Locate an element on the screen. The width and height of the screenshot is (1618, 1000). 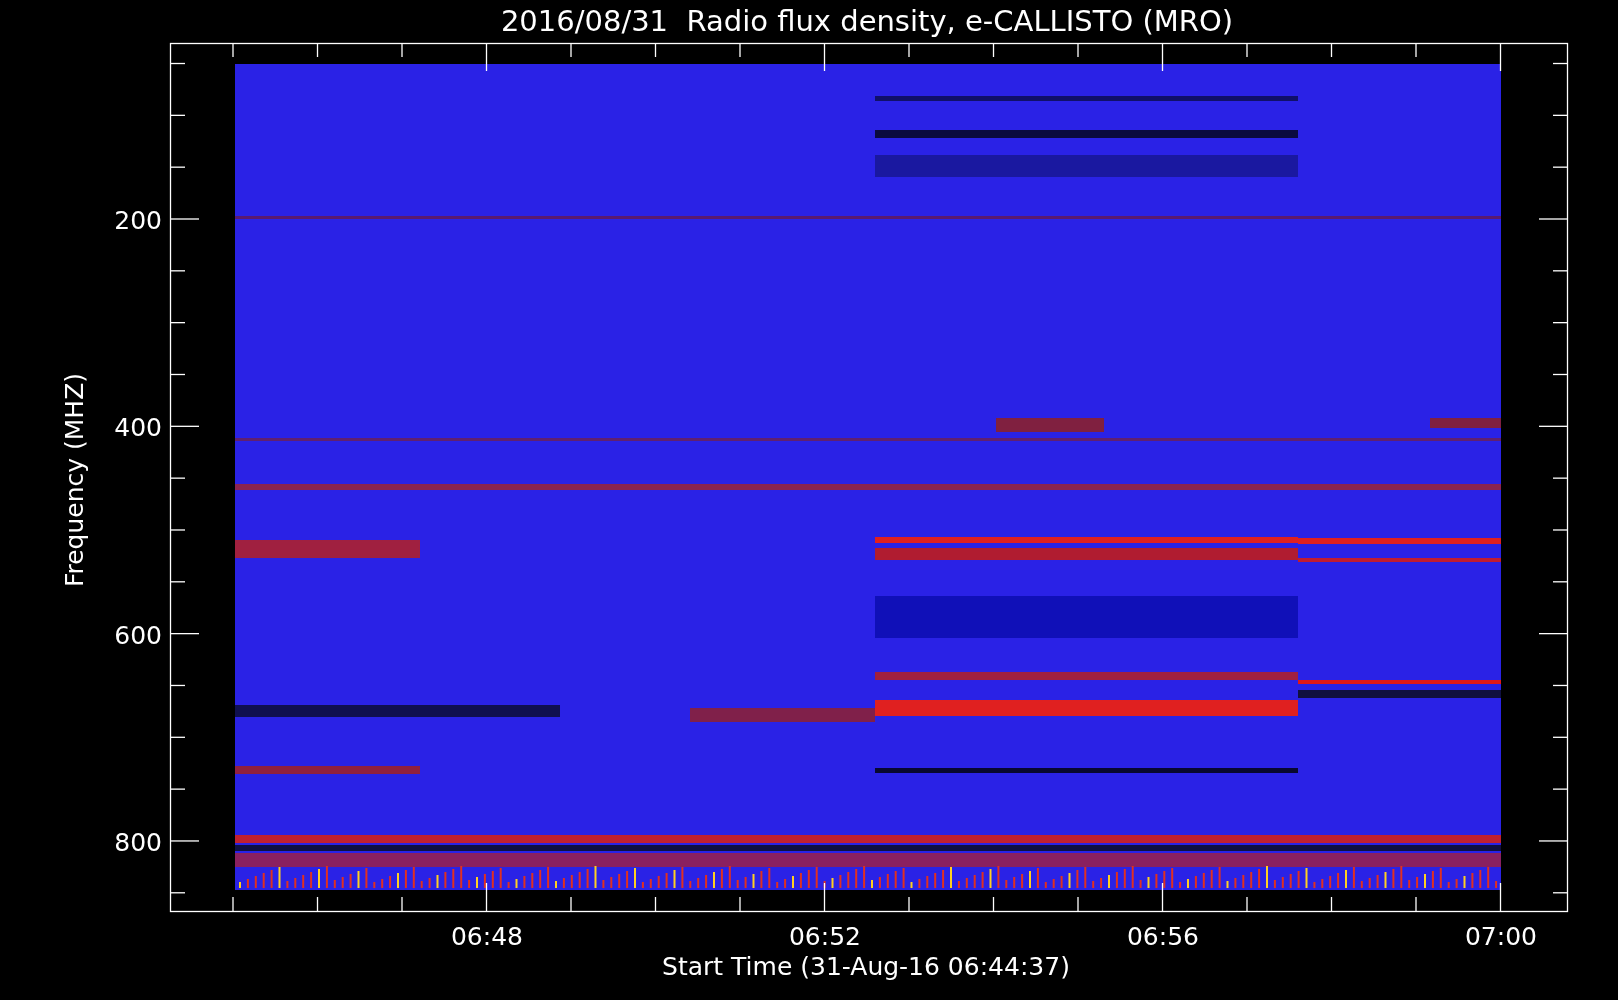
y-axis-label: 200 is located at coordinates (138, 220).